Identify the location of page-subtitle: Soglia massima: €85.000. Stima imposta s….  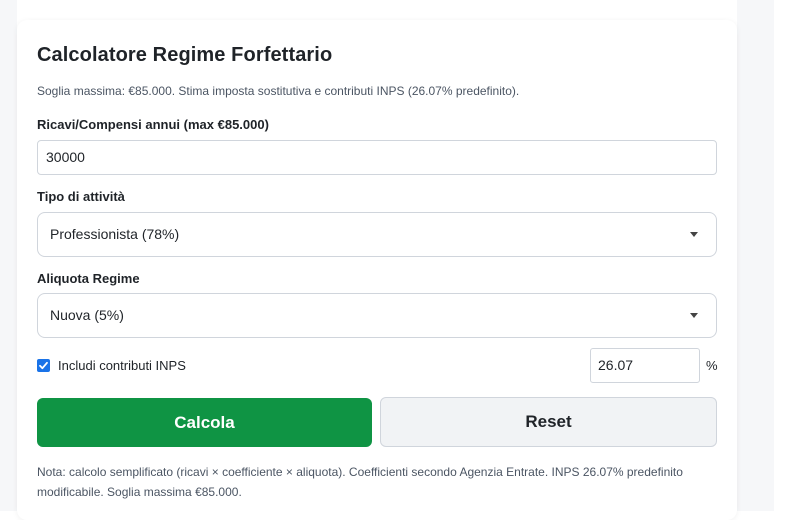
(278, 91).